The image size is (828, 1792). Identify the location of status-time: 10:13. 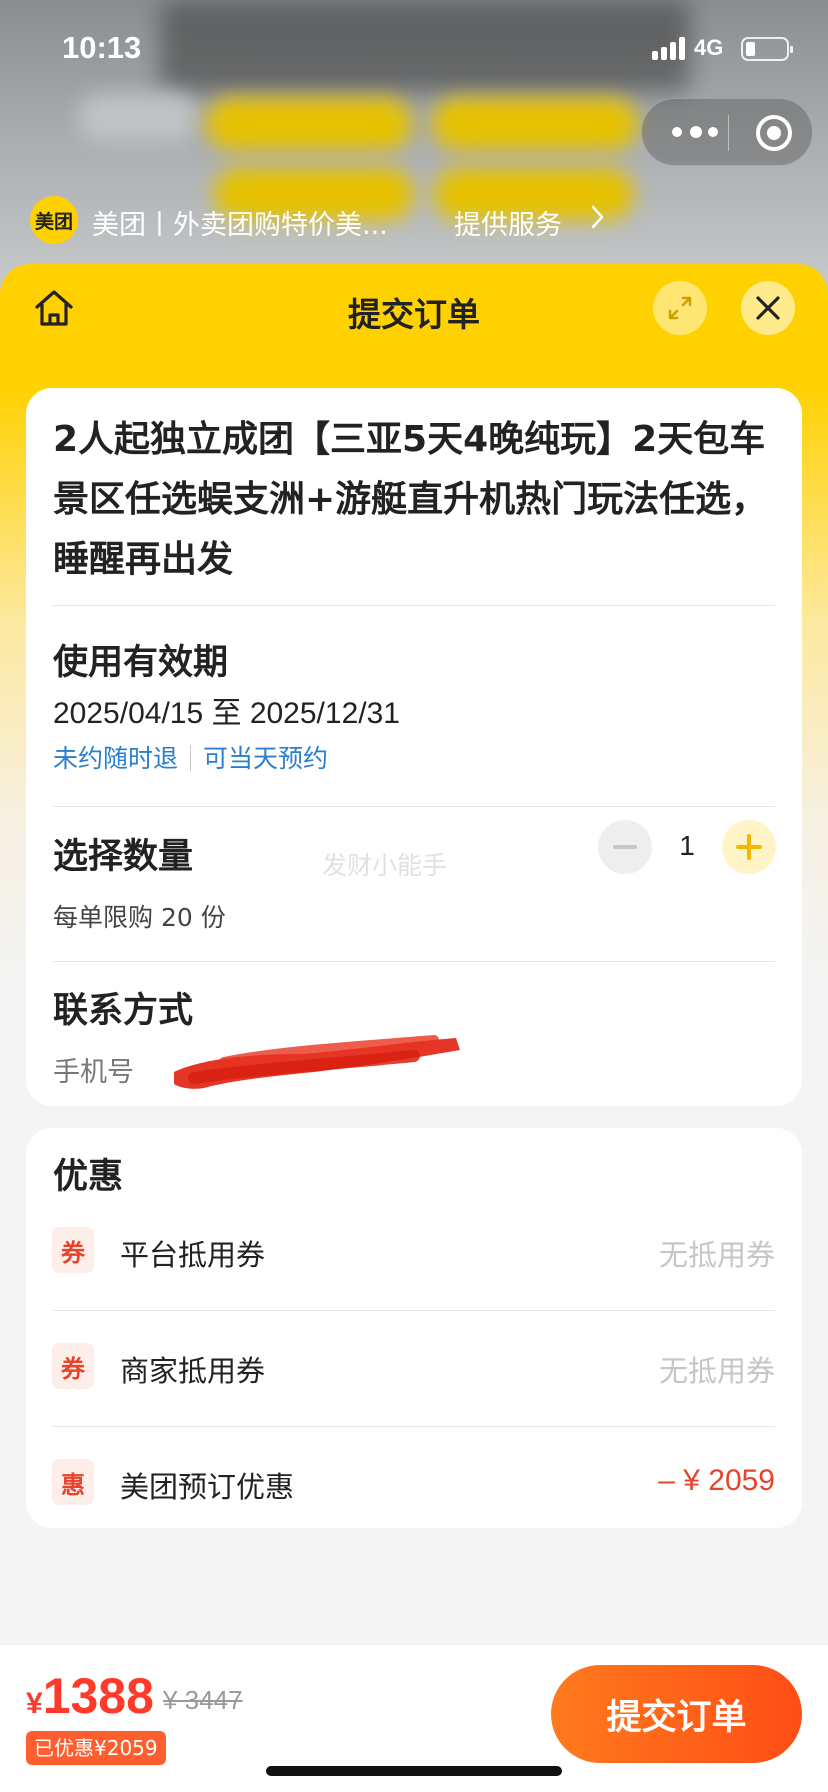
(102, 47).